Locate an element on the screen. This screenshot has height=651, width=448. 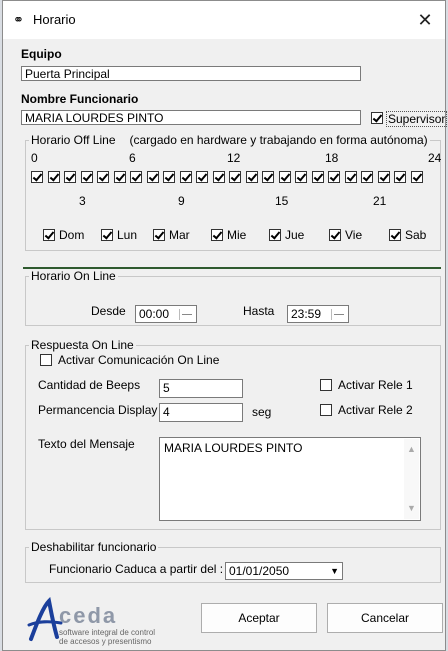
day-label: Mie is located at coordinates (237, 235).